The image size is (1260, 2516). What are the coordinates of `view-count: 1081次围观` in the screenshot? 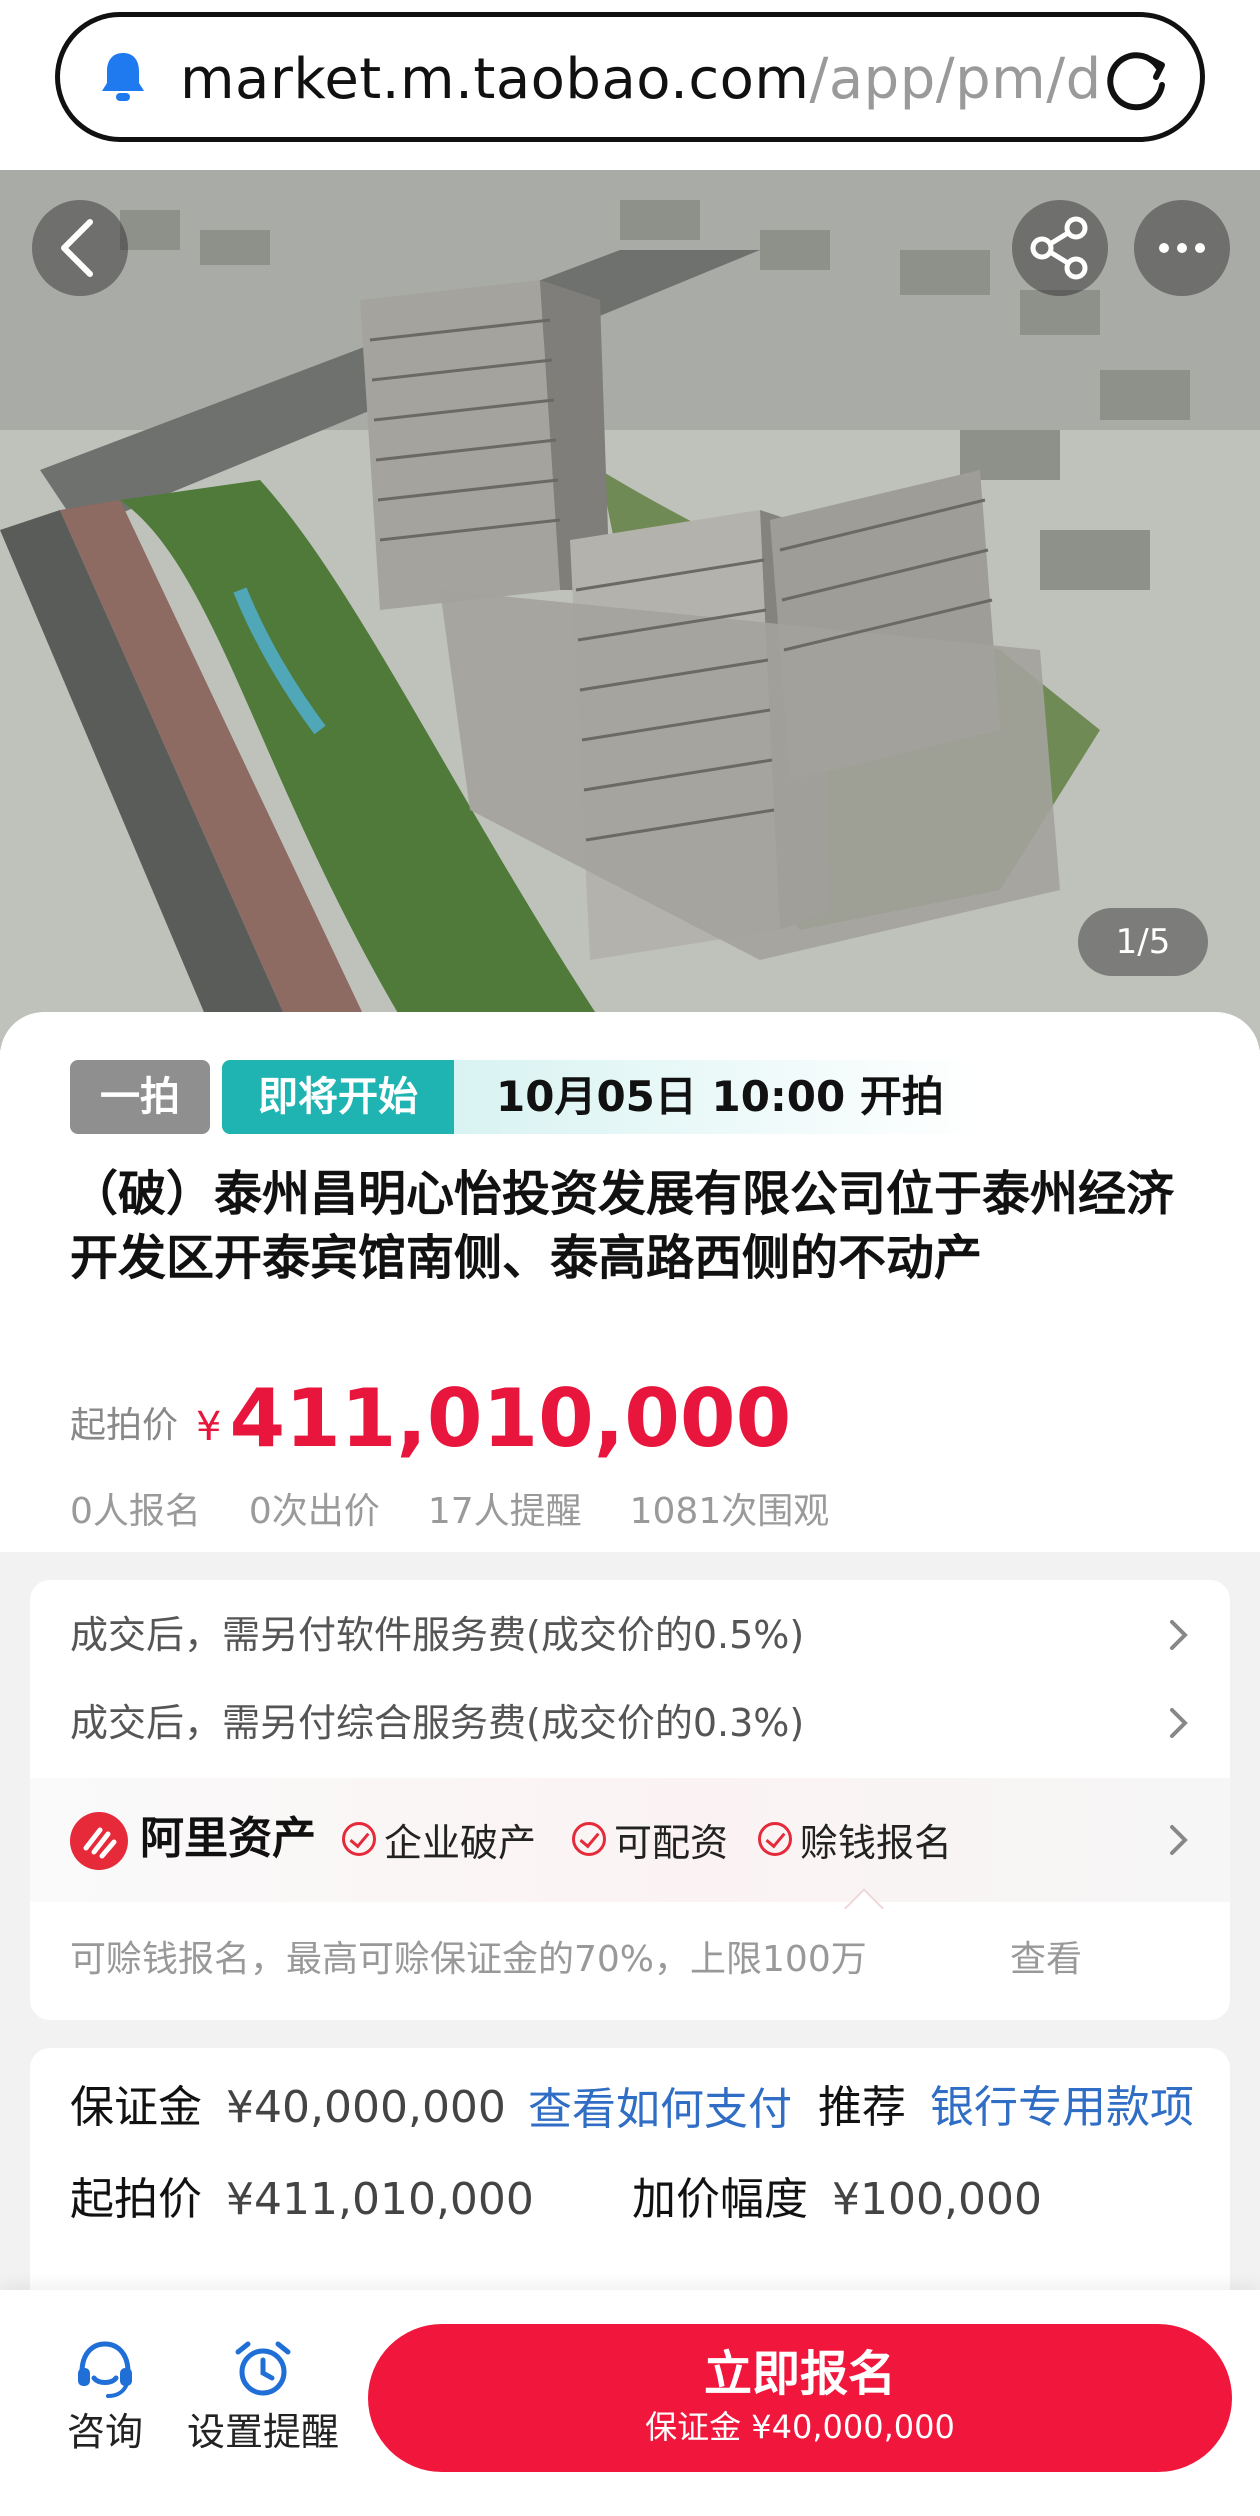 It's located at (729, 1511).